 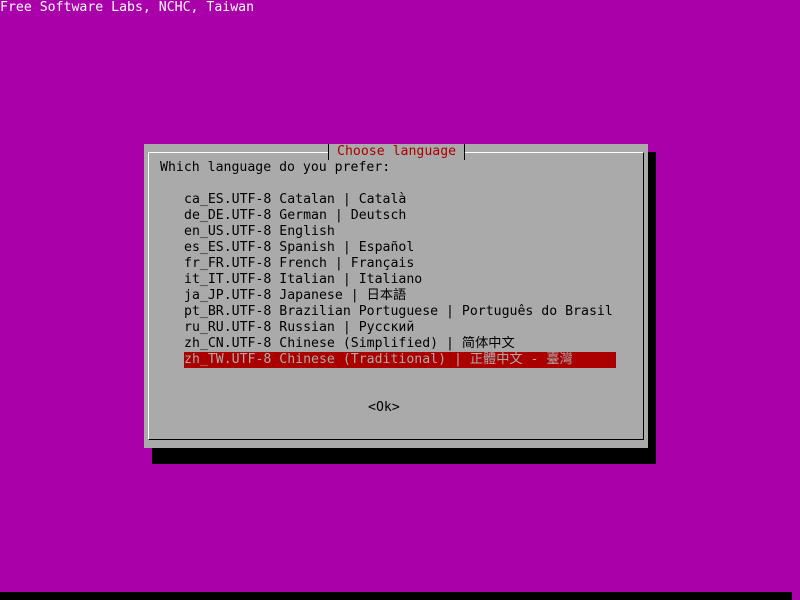 I want to click on language-label: Russian | Русский, so click(x=347, y=327).